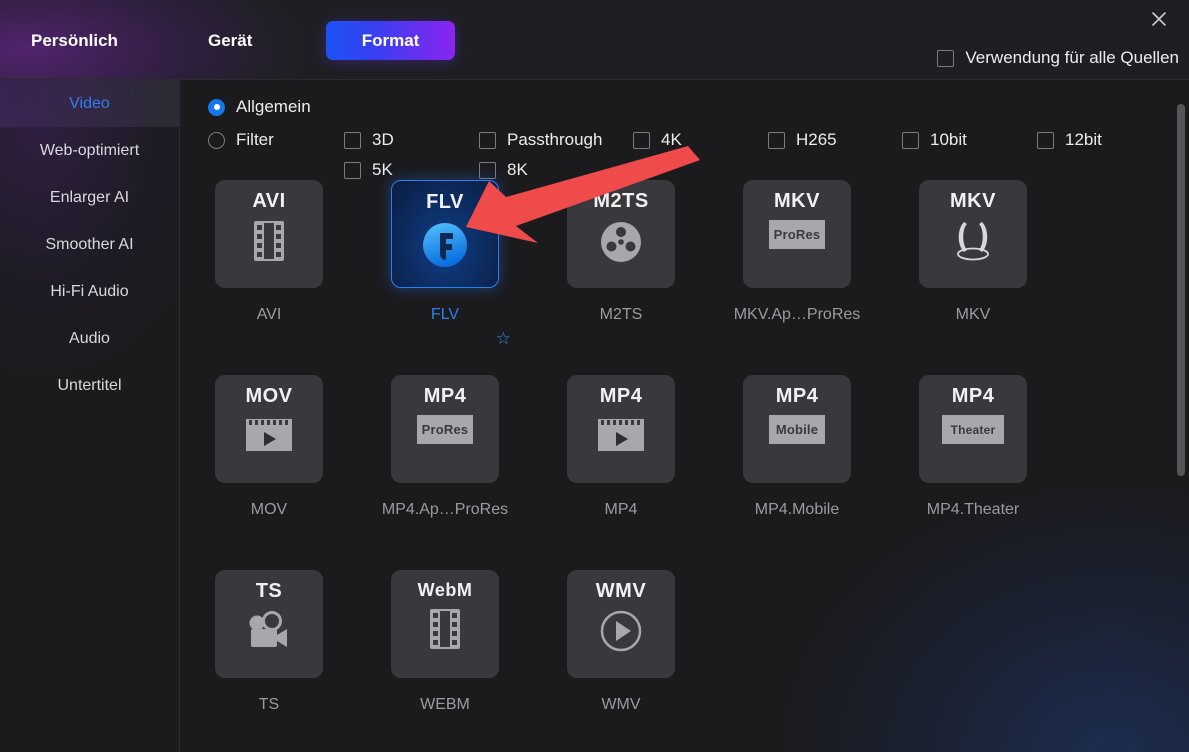  What do you see at coordinates (352, 140) in the screenshot?
I see `checkbox-3d-box` at bounding box center [352, 140].